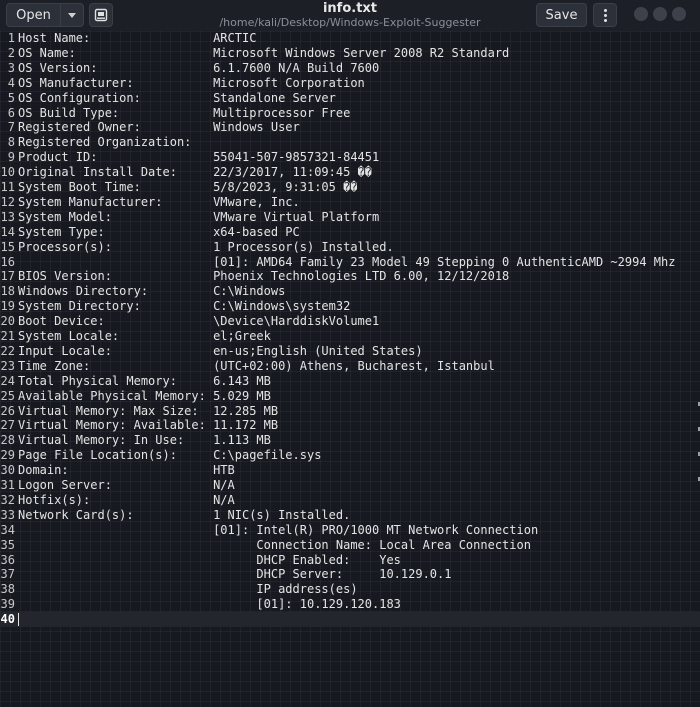  What do you see at coordinates (198, 321) in the screenshot?
I see `line-text: Boot Device: \Device\HarddiskVolume1` at bounding box center [198, 321].